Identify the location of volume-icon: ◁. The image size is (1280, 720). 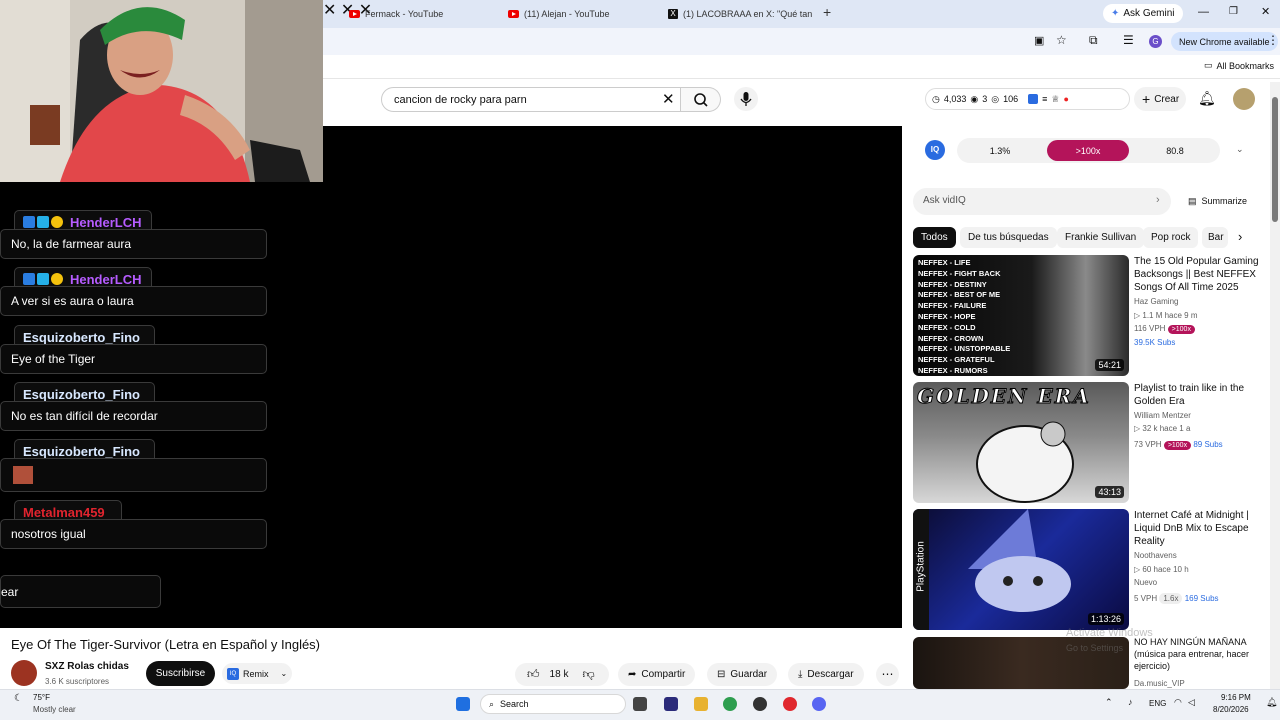
(1191, 702).